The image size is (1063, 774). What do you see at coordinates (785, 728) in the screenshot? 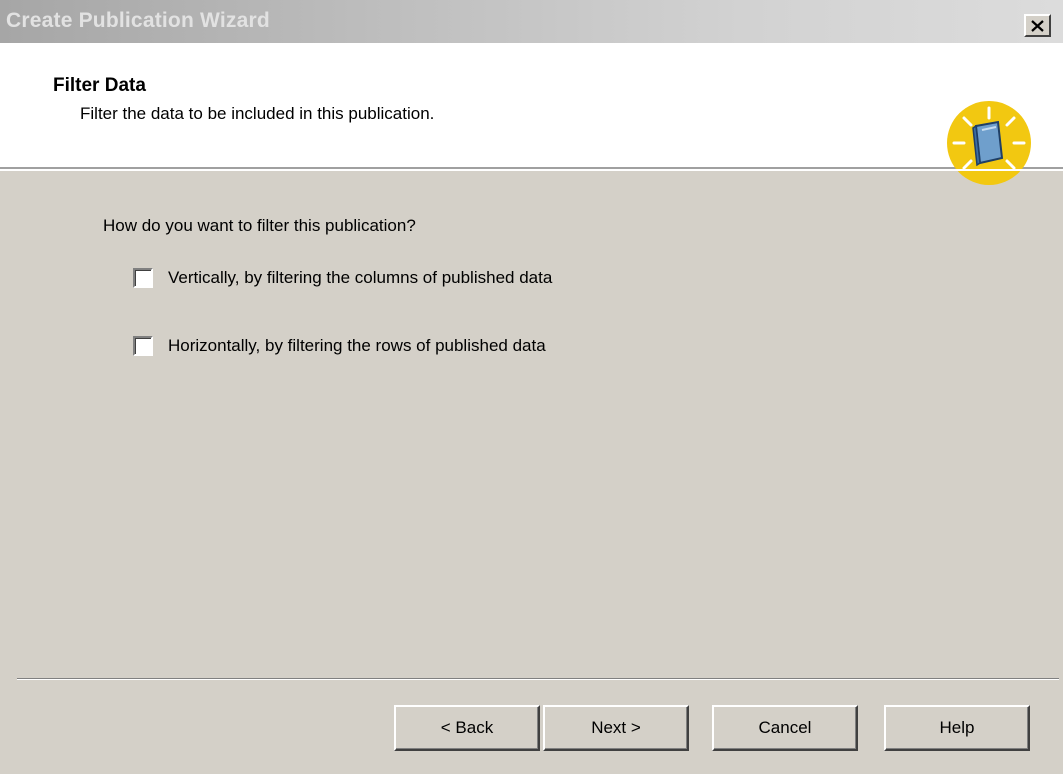
I see `cancel-button: Cancel` at bounding box center [785, 728].